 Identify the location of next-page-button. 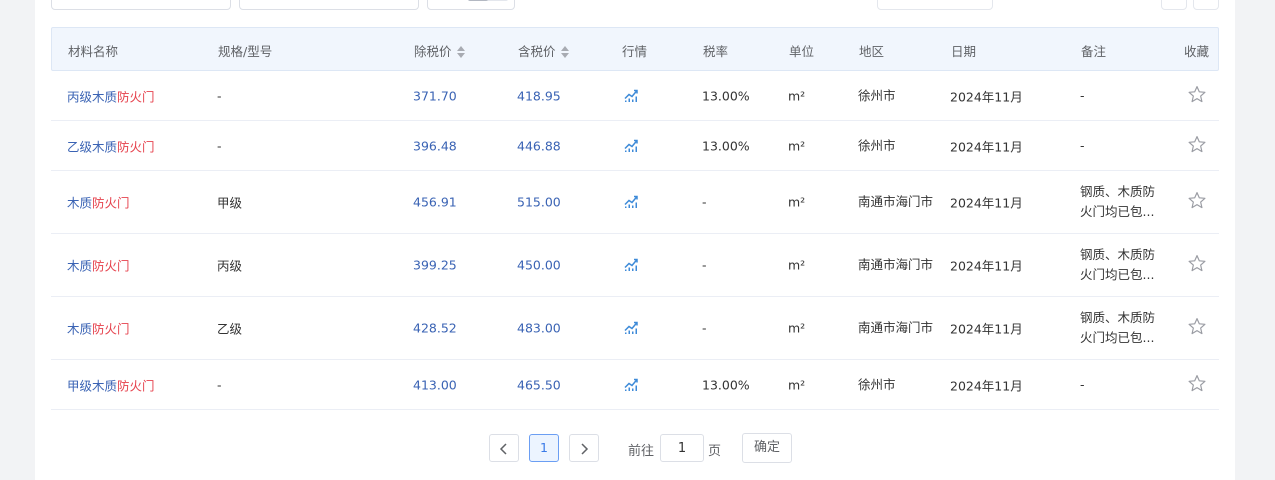
(584, 448).